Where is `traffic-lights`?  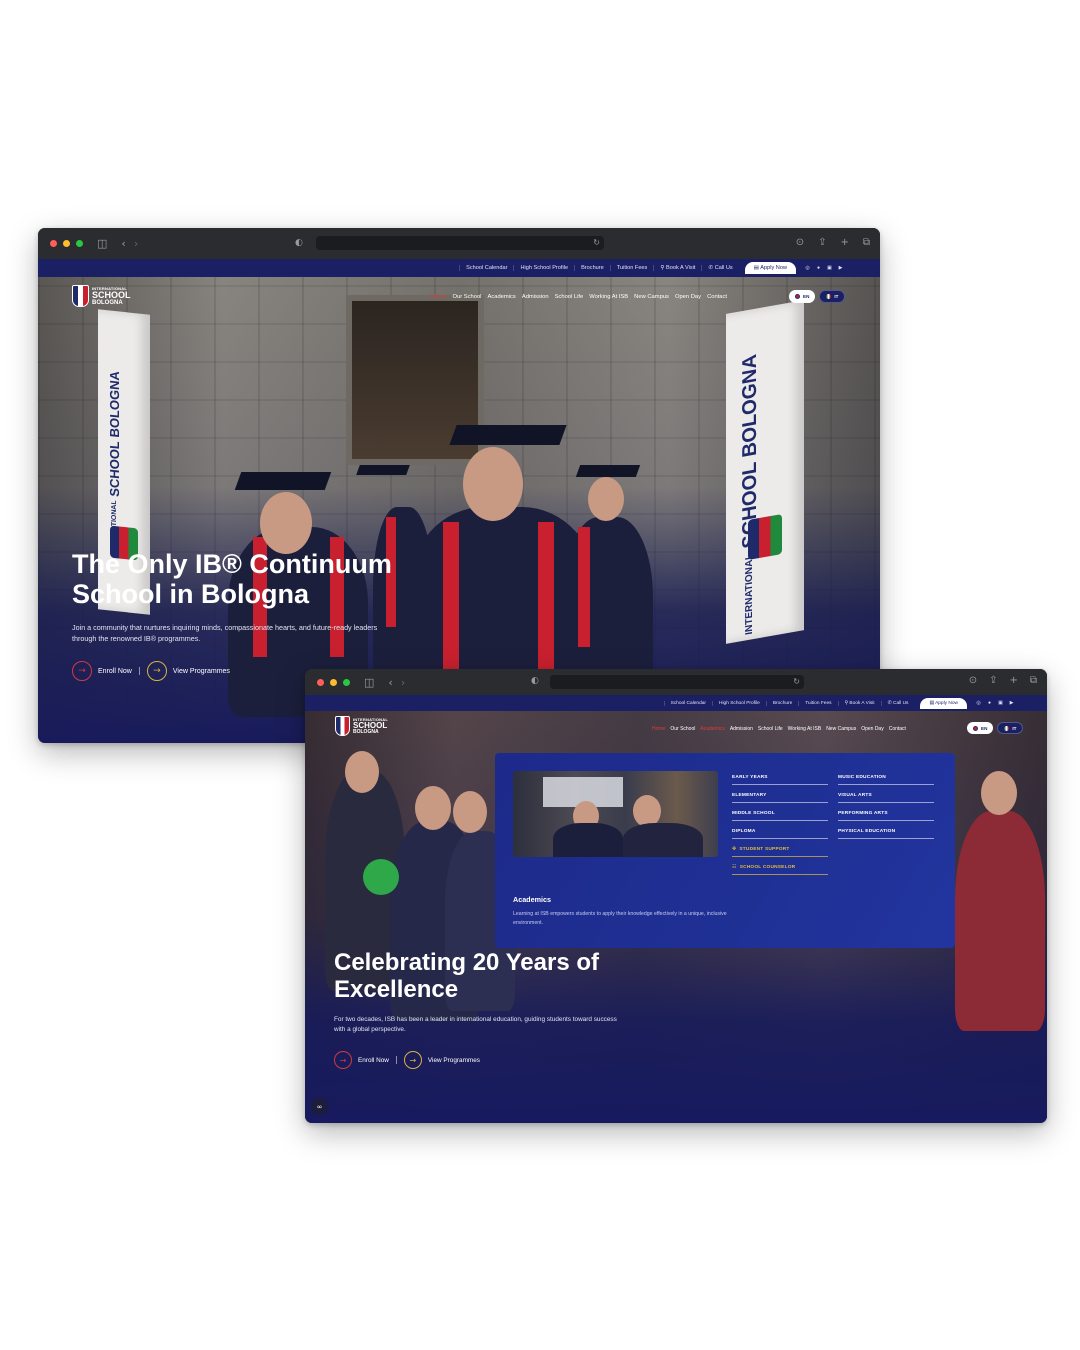
traffic-lights is located at coordinates (333, 682).